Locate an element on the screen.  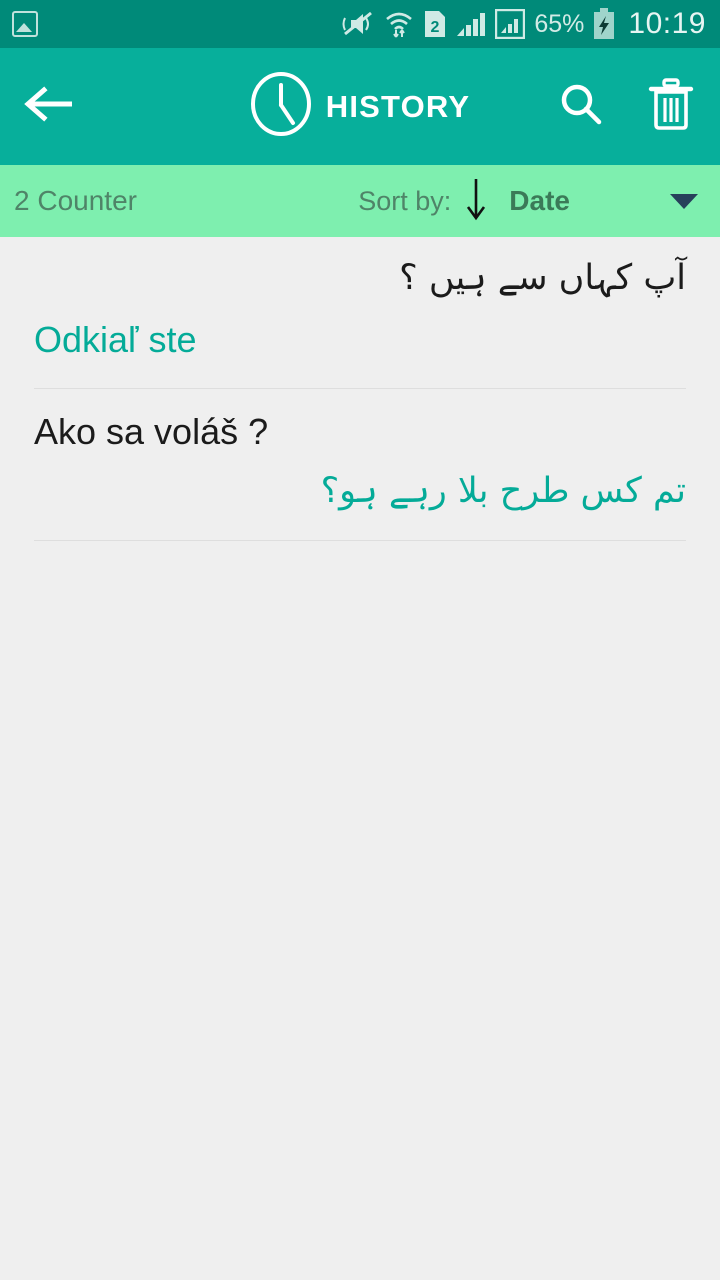
history-source-text: Ako sa voláš ? is located at coordinates (151, 431).